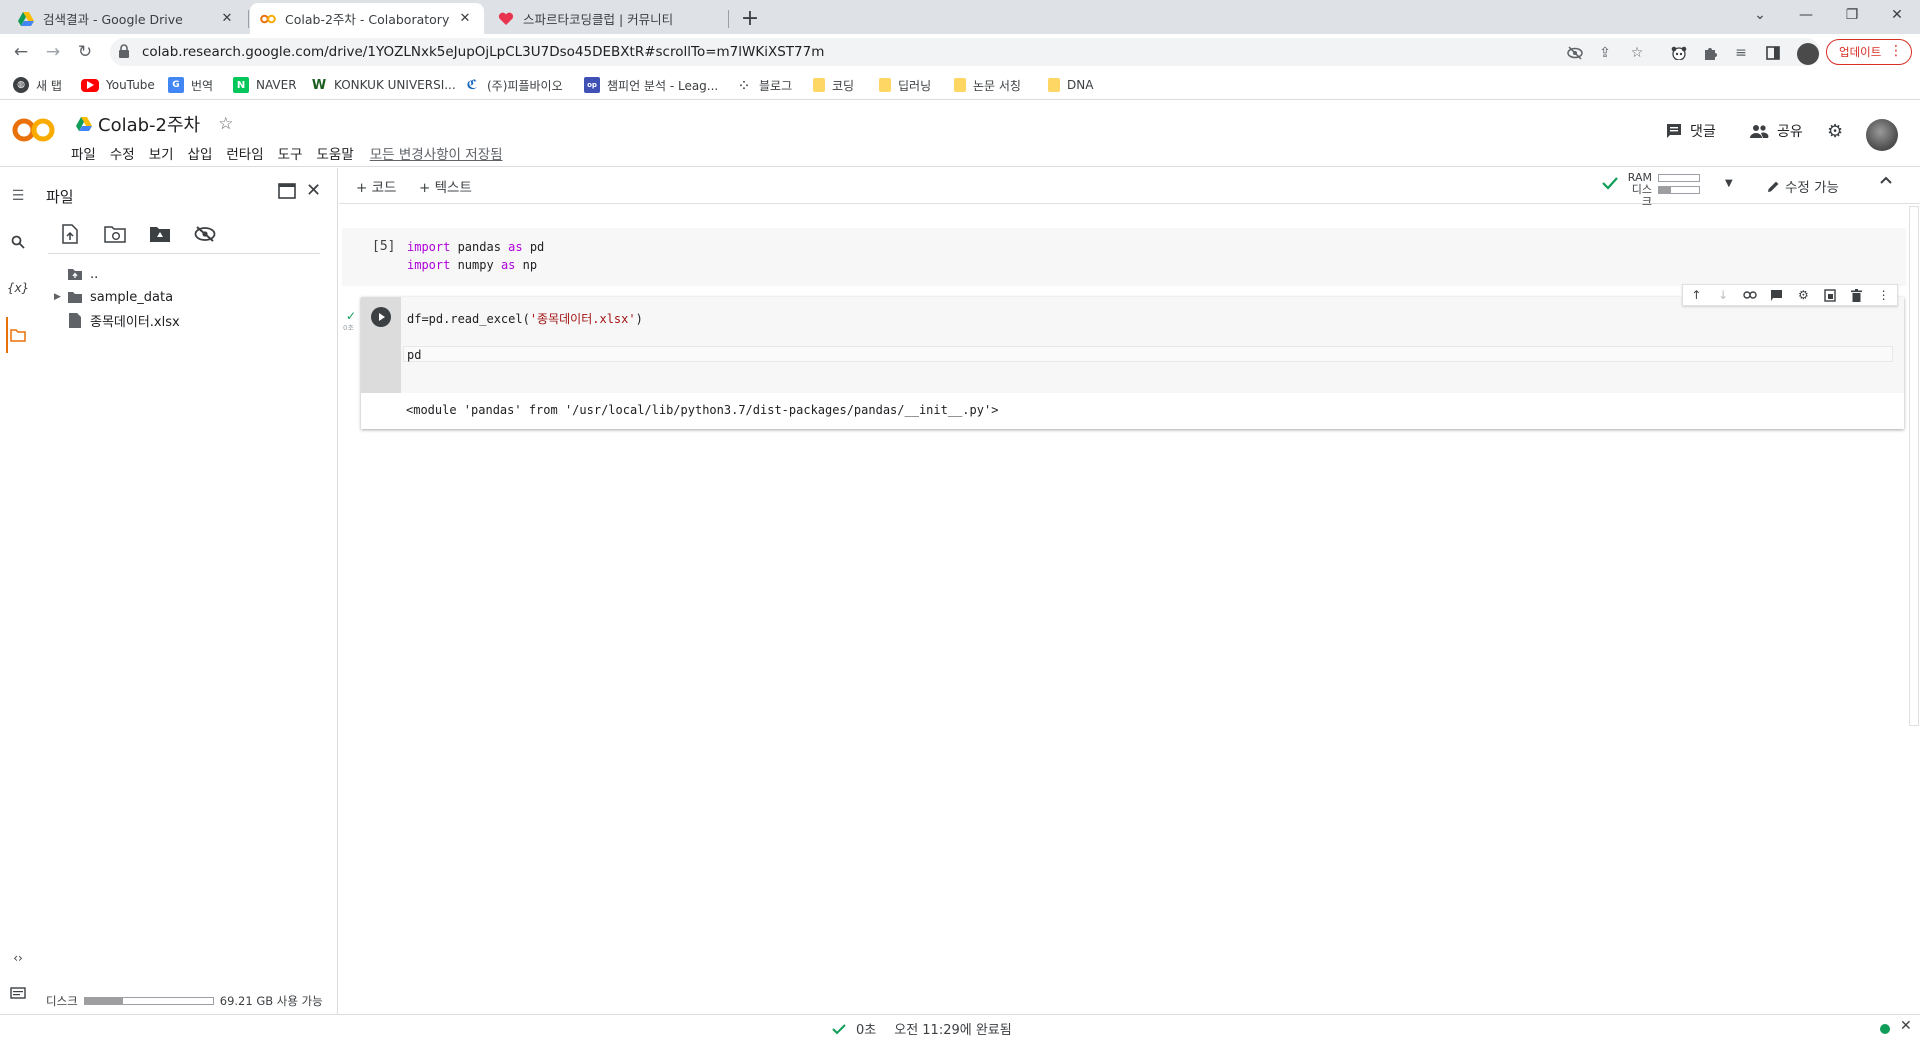 The width and height of the screenshot is (1920, 1040). Describe the element at coordinates (334, 153) in the screenshot. I see `menu-help: 도움말` at that location.